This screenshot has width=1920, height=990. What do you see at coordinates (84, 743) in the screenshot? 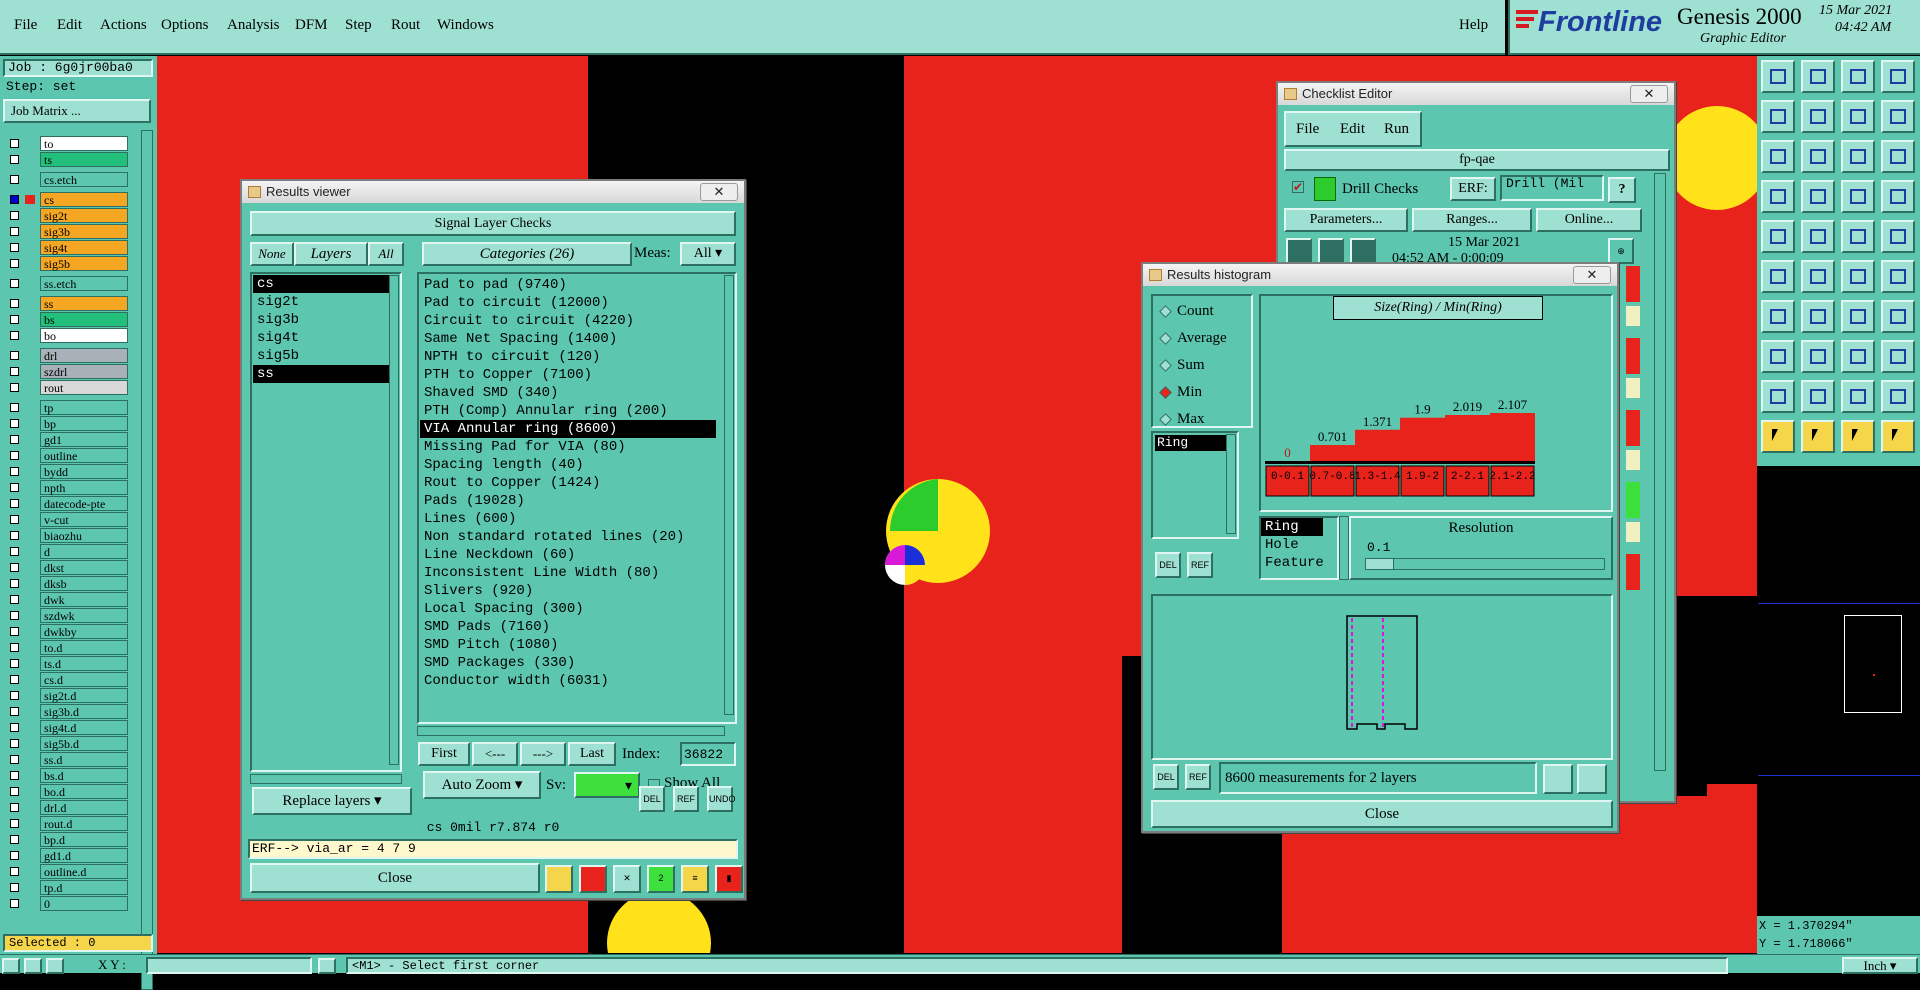
I see `layer-name: sig5b.d` at bounding box center [84, 743].